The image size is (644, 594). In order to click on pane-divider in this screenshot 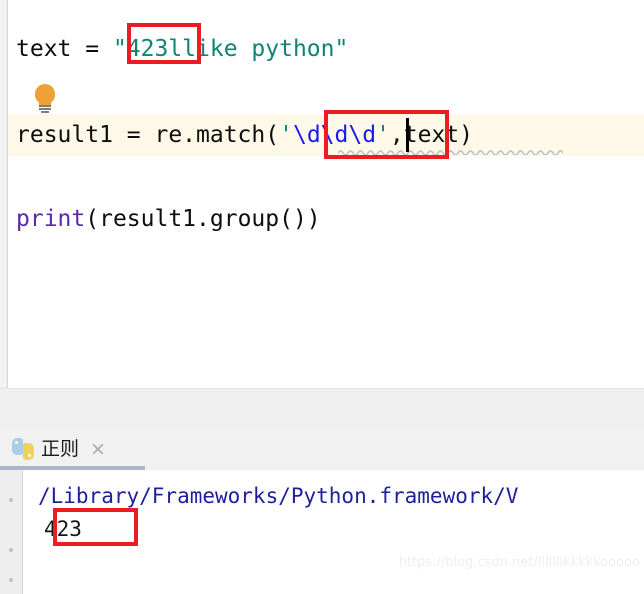, I will do `click(322, 409)`.